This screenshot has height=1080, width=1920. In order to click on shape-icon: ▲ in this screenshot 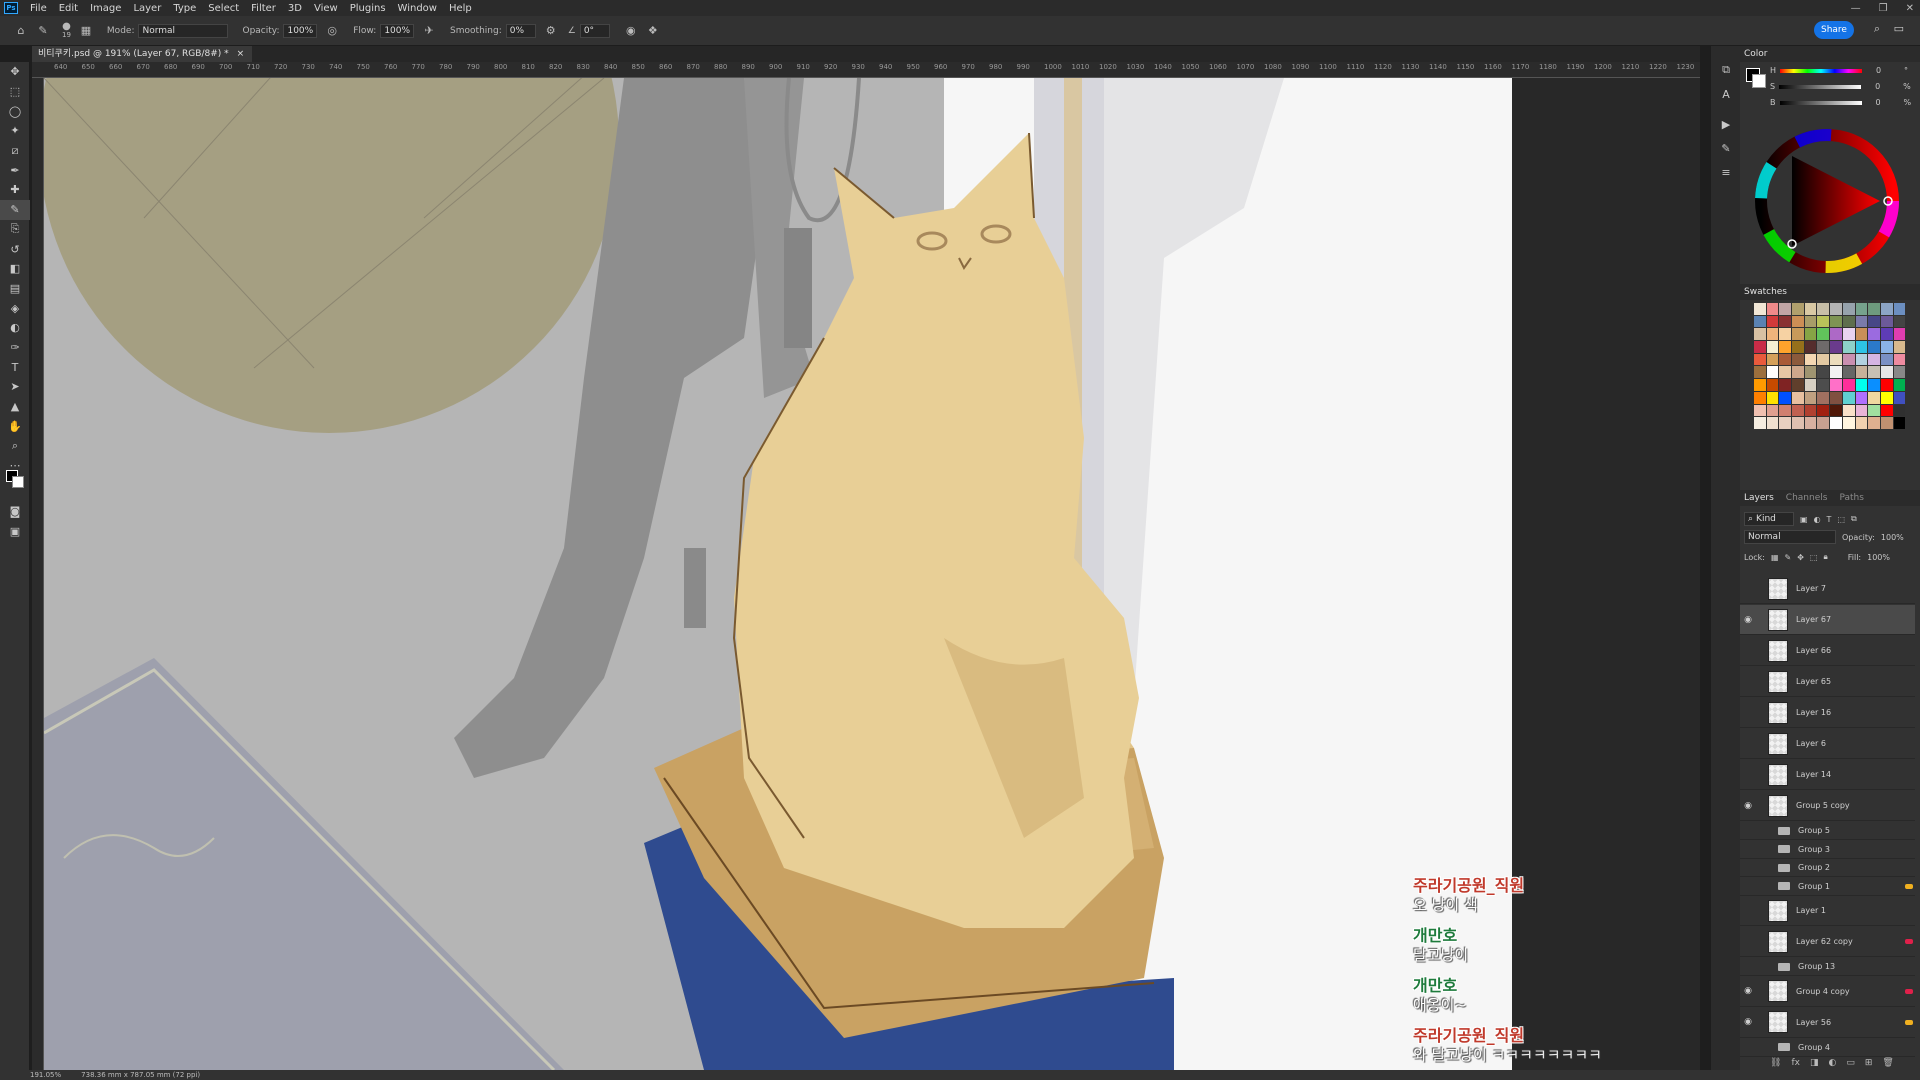, I will do `click(15, 407)`.